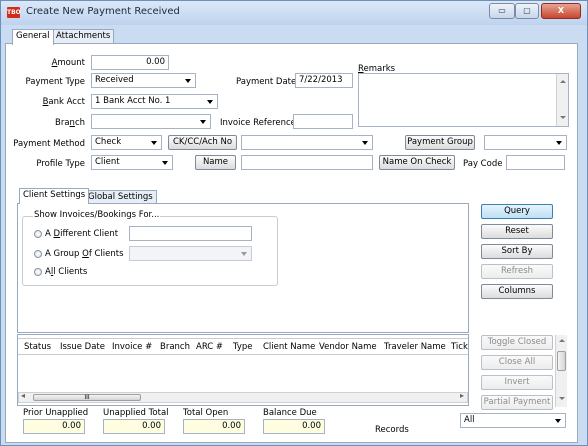 This screenshot has height=446, width=588. Describe the element at coordinates (258, 123) in the screenshot. I see `invoice-reference-label: Invoice Reference` at that location.